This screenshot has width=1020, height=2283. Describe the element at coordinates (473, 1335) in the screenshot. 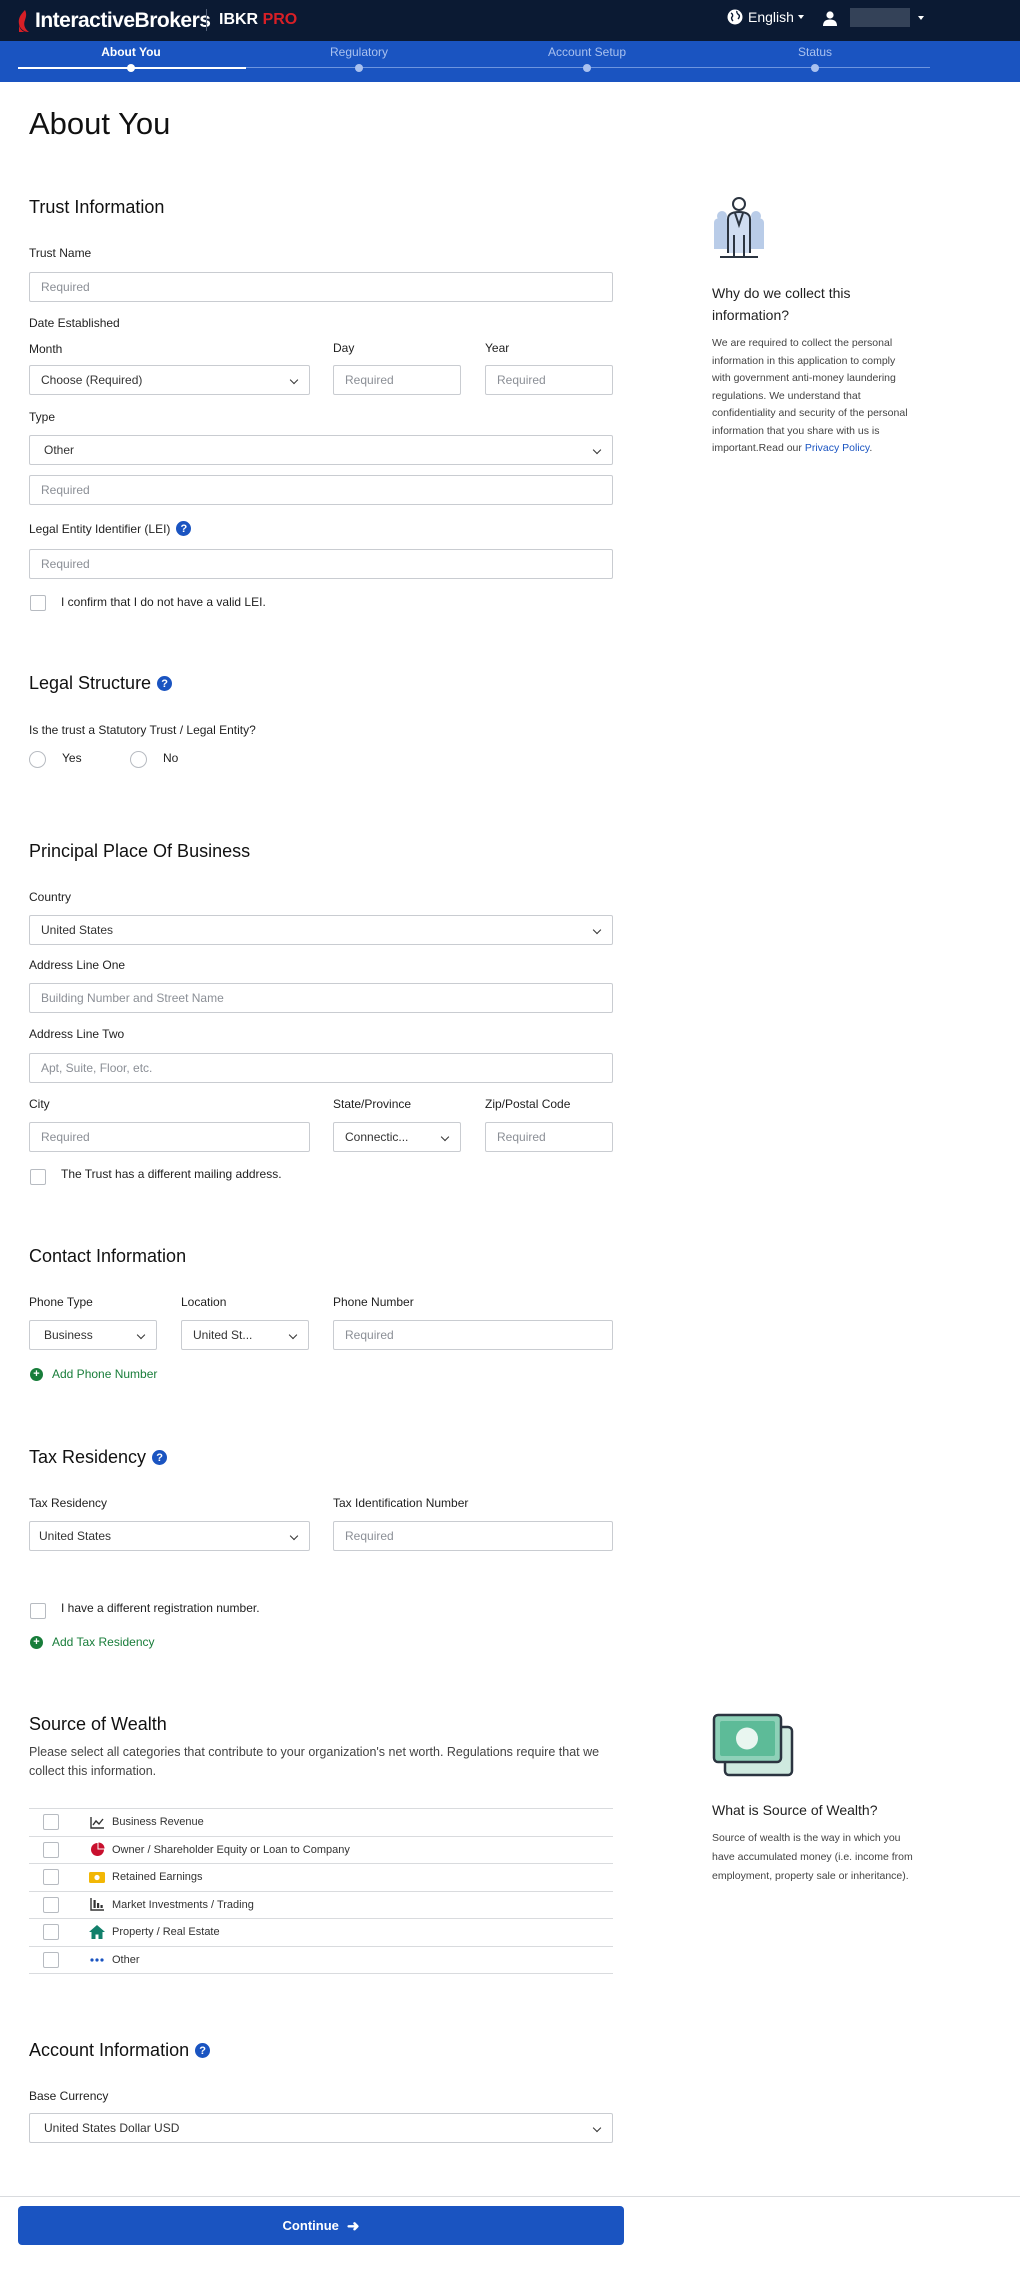

I see `phone-number-input: Required` at that location.